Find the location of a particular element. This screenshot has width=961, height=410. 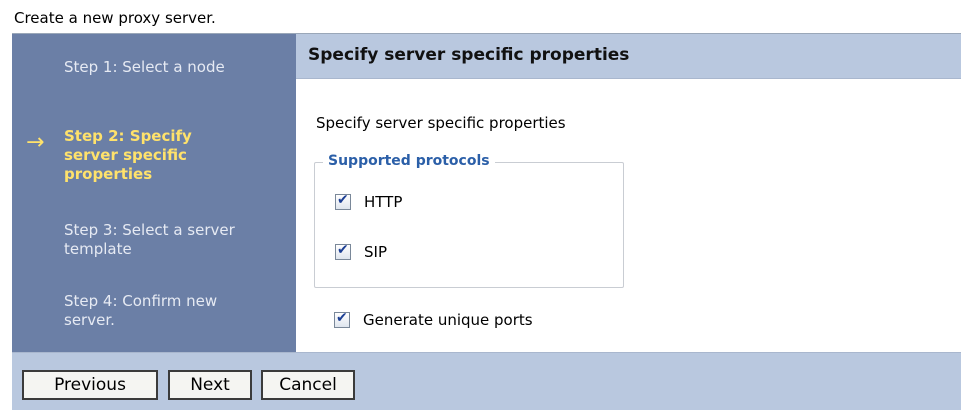

button-bar: Previous Next Cancel is located at coordinates (486, 381).